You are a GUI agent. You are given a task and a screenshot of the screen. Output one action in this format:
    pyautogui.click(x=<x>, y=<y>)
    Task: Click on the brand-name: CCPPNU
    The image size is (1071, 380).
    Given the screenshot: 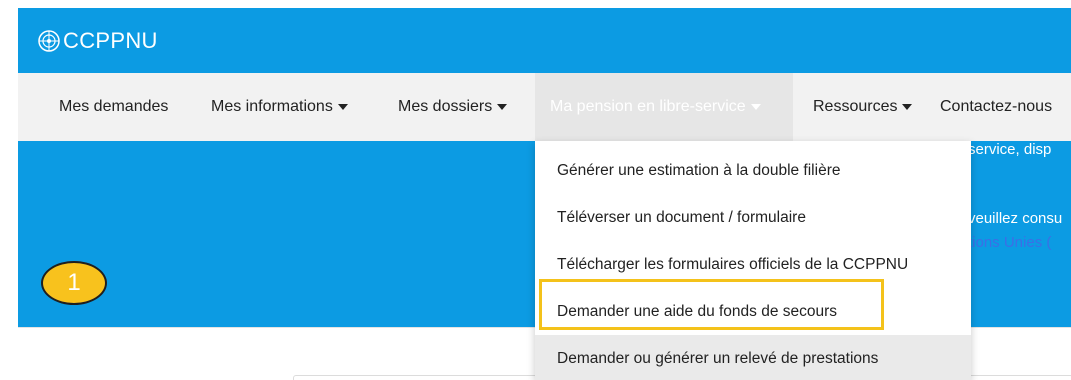 What is the action you would take?
    pyautogui.click(x=110, y=40)
    